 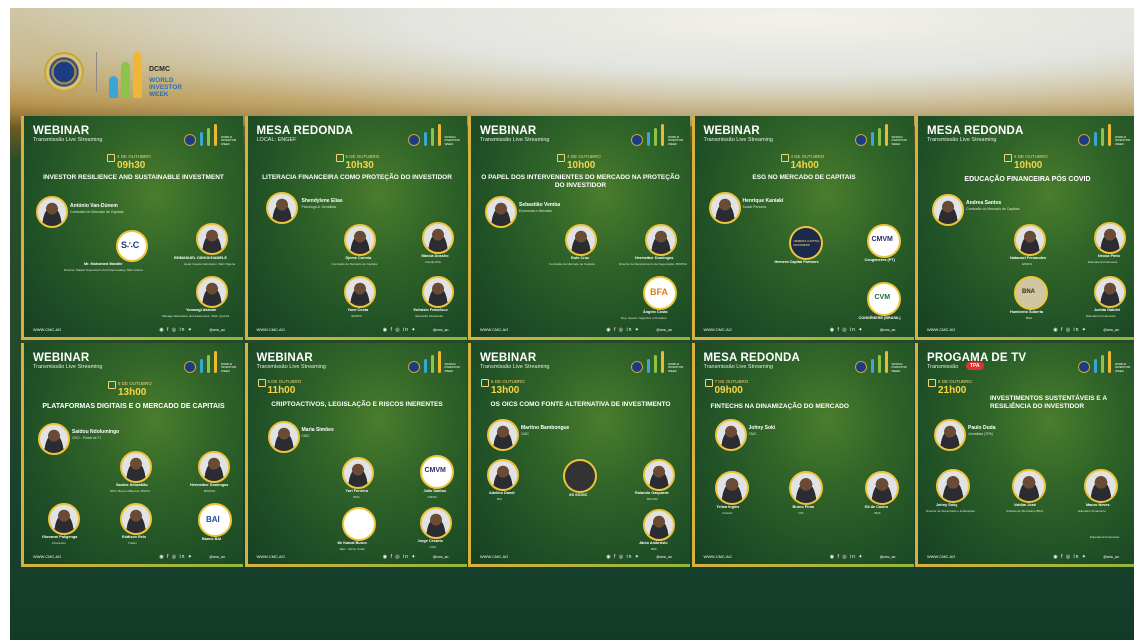 I want to click on panelist-name: Eufrásio Francisco, so click(x=430, y=310).